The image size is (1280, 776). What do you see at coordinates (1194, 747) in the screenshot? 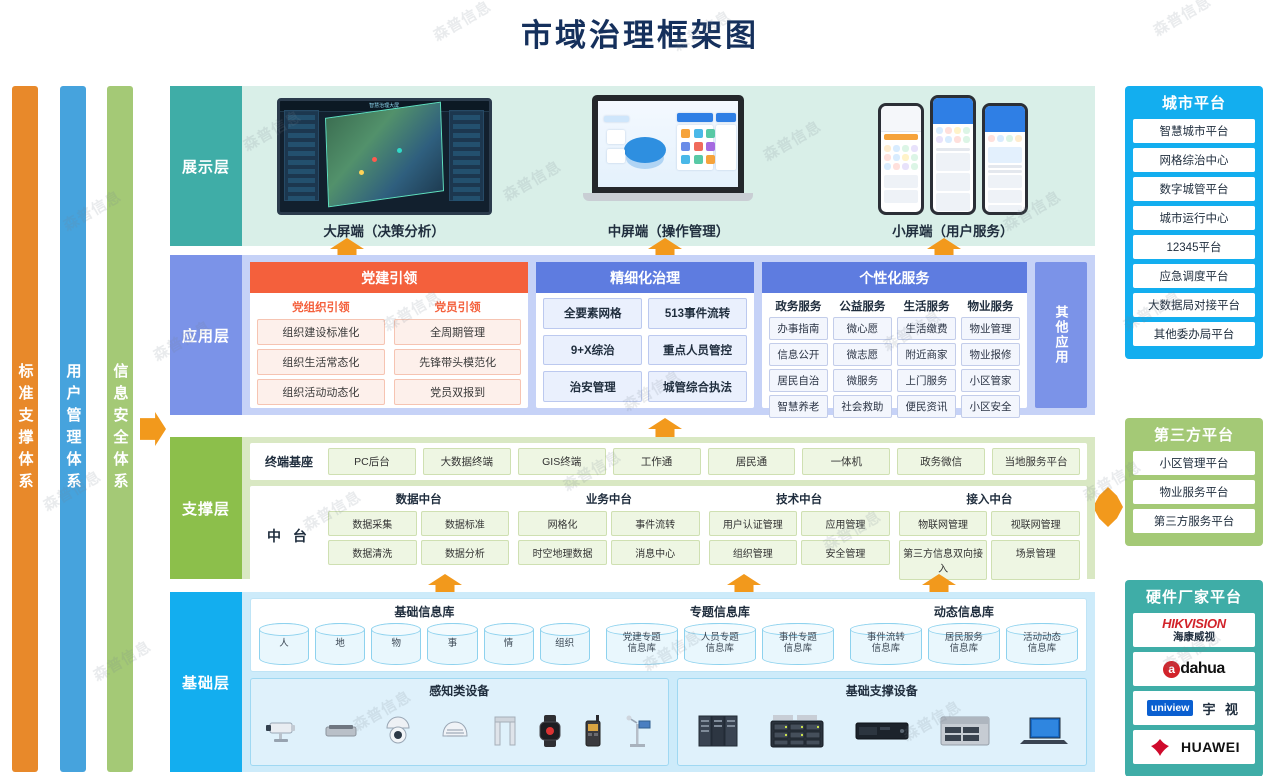
I see `huawei-logo: HUAWEI` at bounding box center [1194, 747].